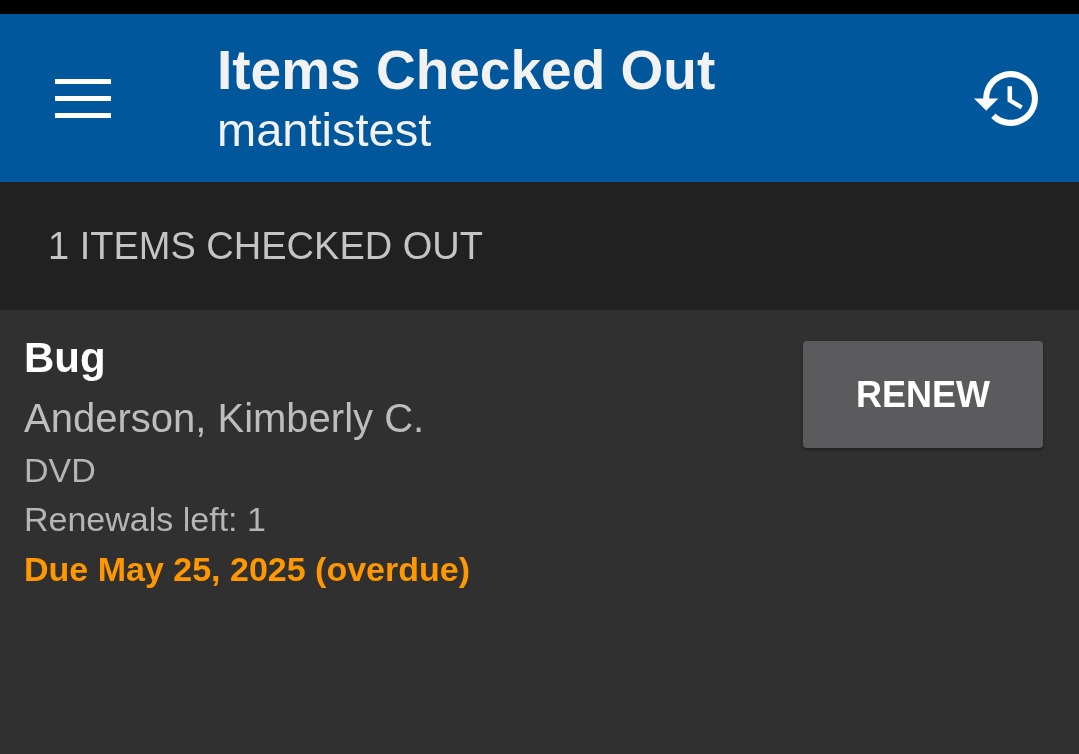 This screenshot has width=1079, height=754. I want to click on app-subtitle: mantistest, so click(325, 130).